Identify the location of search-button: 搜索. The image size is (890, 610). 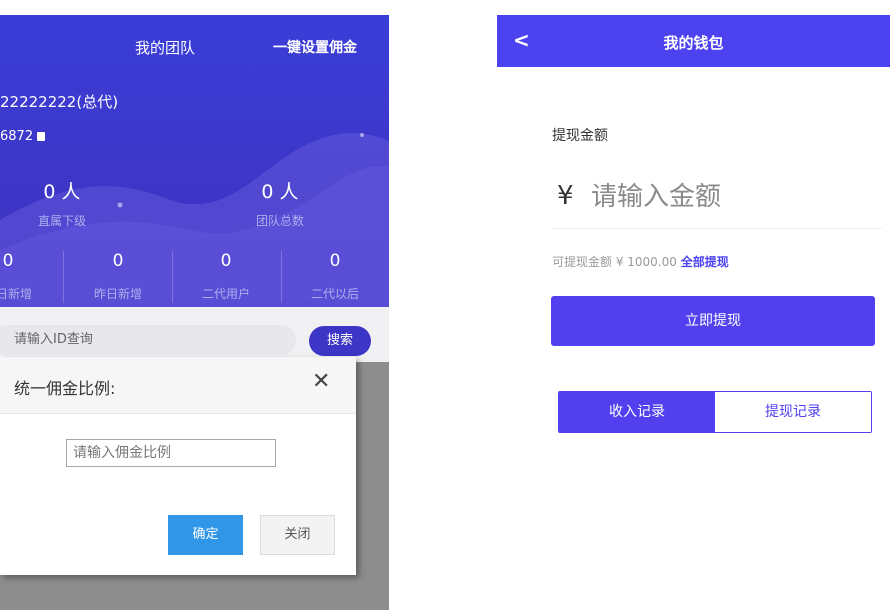
(340, 341).